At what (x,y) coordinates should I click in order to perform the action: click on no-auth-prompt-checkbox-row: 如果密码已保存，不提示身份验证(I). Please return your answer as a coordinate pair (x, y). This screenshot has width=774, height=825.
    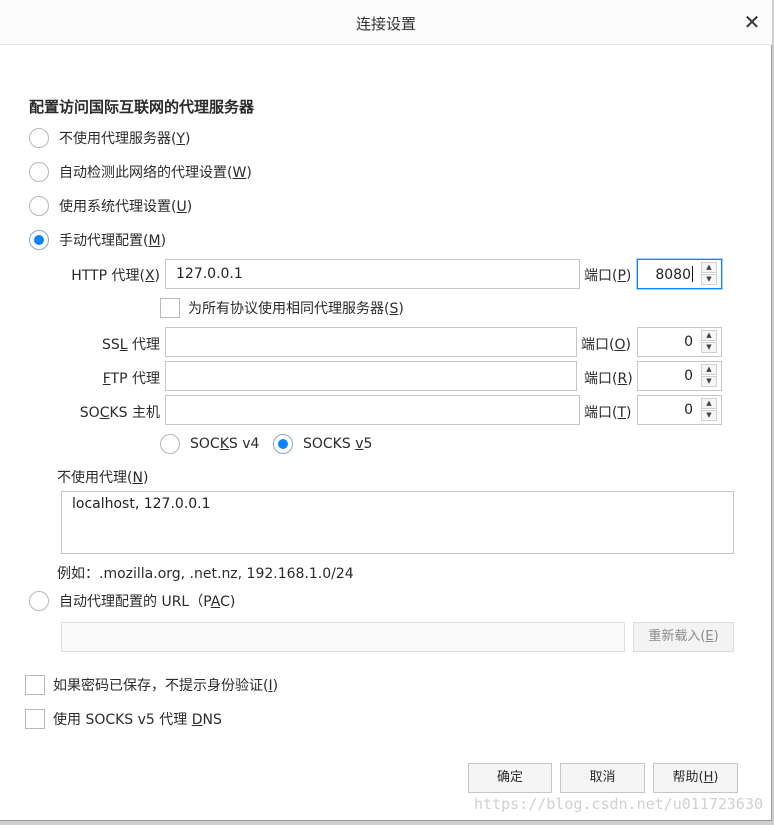
    Looking at the image, I should click on (151, 685).